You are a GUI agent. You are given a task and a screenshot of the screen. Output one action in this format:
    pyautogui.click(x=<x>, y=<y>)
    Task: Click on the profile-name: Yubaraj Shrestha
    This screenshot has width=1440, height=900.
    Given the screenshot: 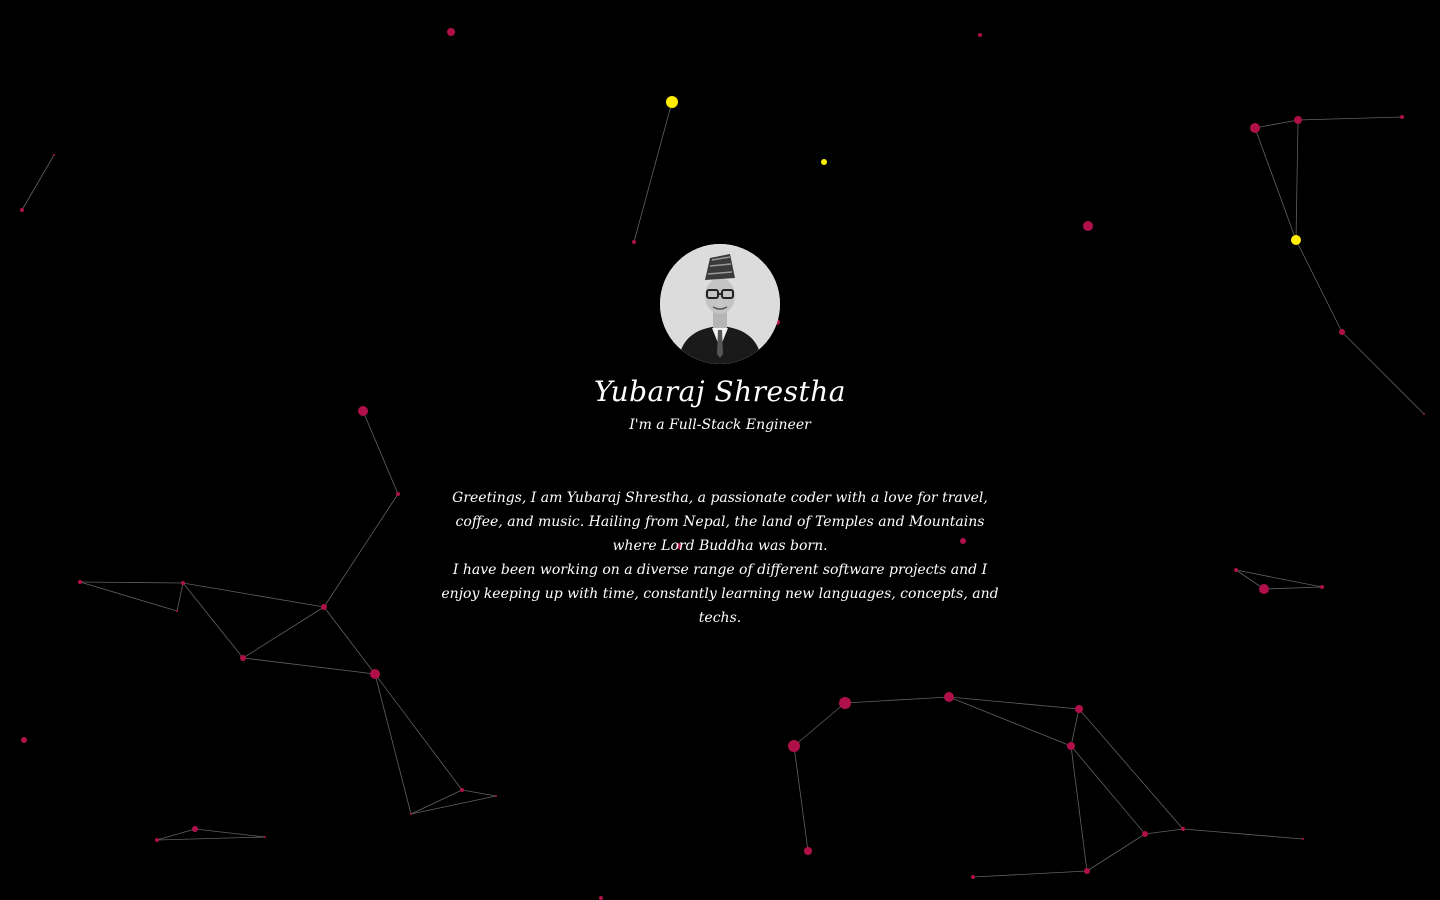 What is the action you would take?
    pyautogui.click(x=720, y=391)
    